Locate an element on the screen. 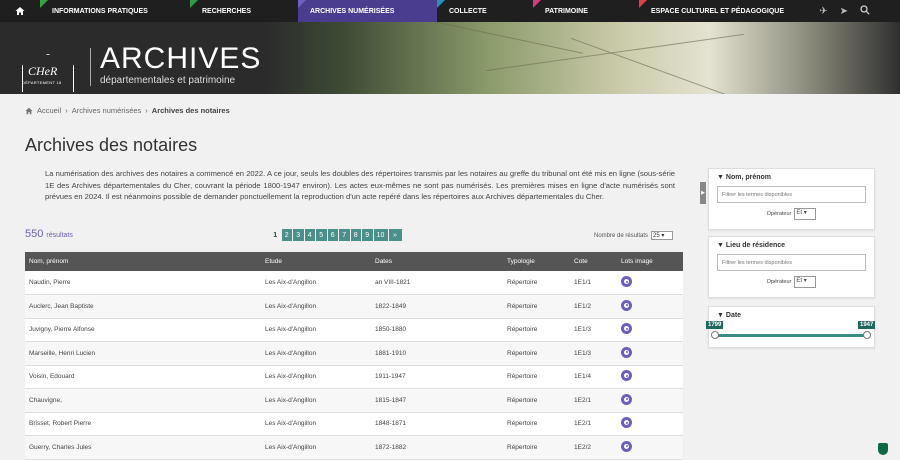 Image resolution: width=900 pixels, height=460 pixels. breadcrumb-home: Accueil is located at coordinates (49, 110).